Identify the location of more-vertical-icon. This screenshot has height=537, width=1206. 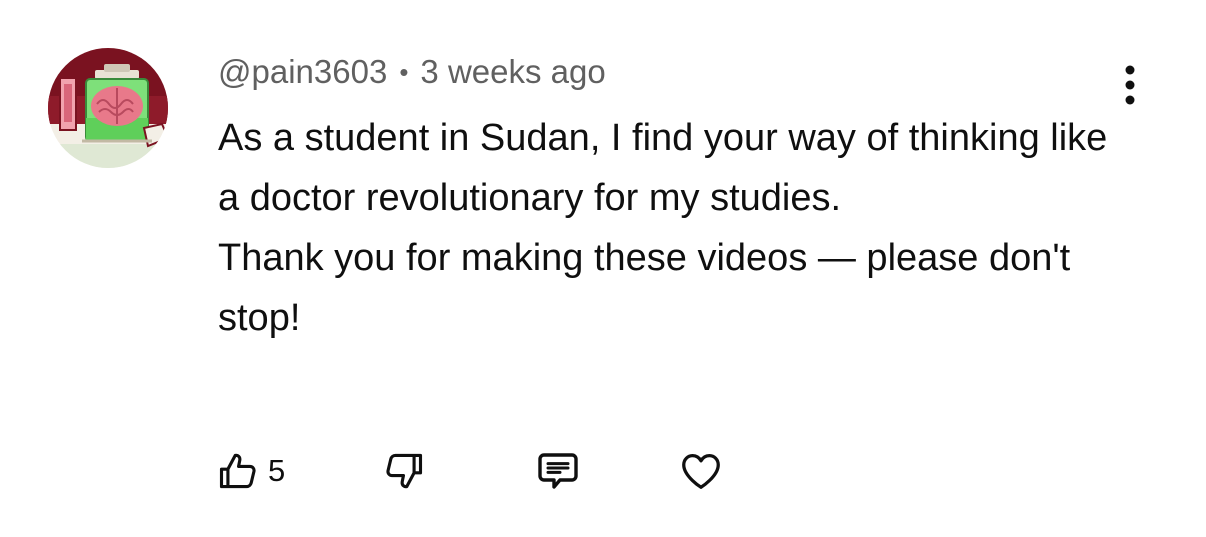
(1130, 85).